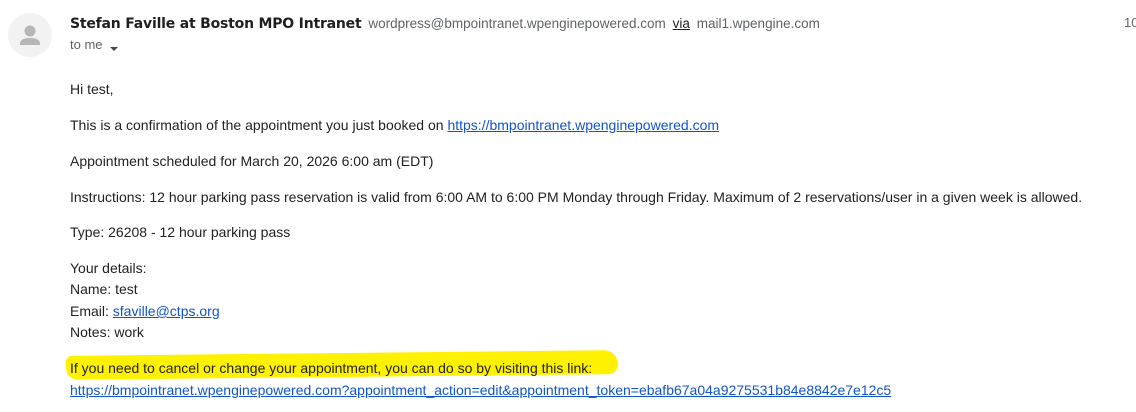 This screenshot has width=1136, height=412. I want to click on sender-avatar, so click(30, 35).